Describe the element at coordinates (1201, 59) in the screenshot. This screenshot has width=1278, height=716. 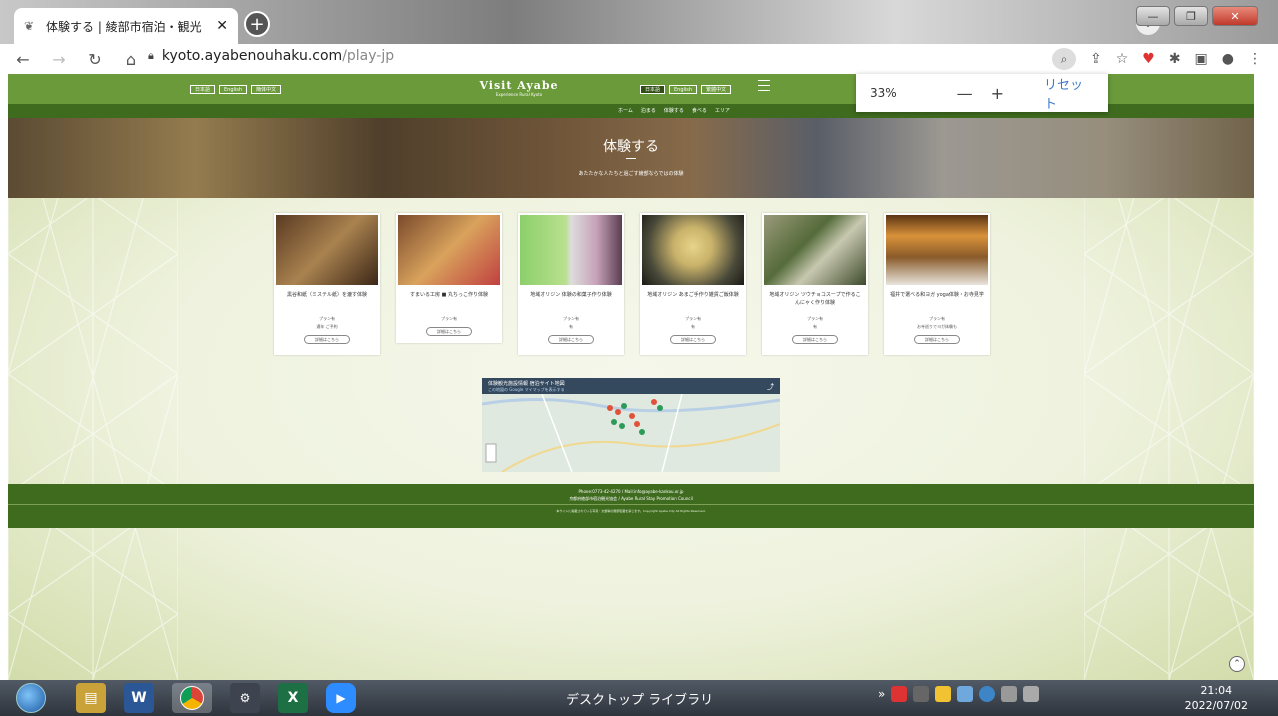
I see `side-panel-icon: ▣` at that location.